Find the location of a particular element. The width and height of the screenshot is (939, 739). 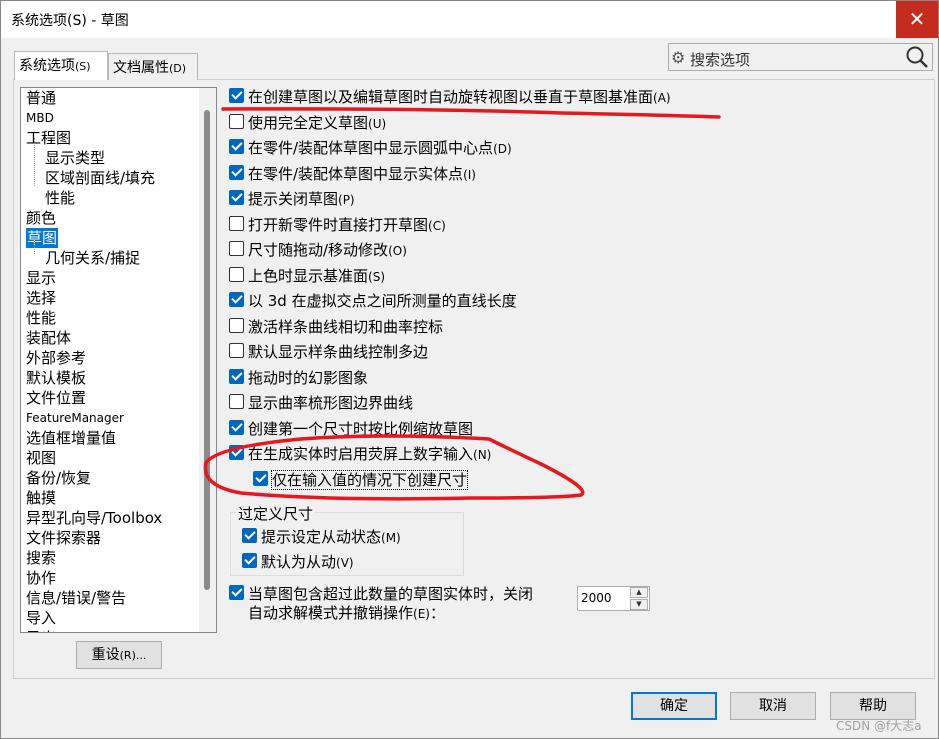

option-row: 拖动时的幻影图象 is located at coordinates (298, 379).